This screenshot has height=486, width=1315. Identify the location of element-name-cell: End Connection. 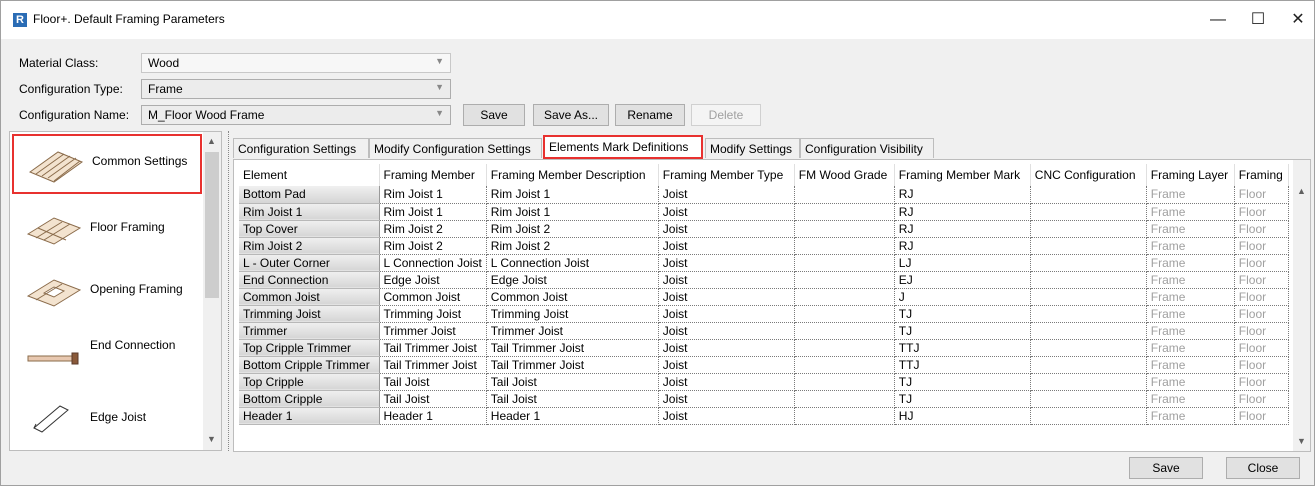
(309, 280).